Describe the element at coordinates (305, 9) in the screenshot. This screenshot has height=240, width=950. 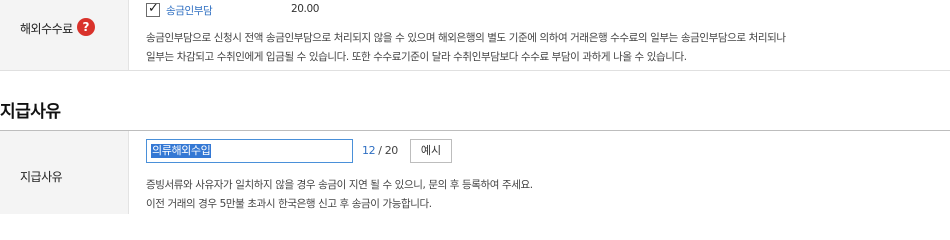
I see `fee-option-value: 20.00` at that location.